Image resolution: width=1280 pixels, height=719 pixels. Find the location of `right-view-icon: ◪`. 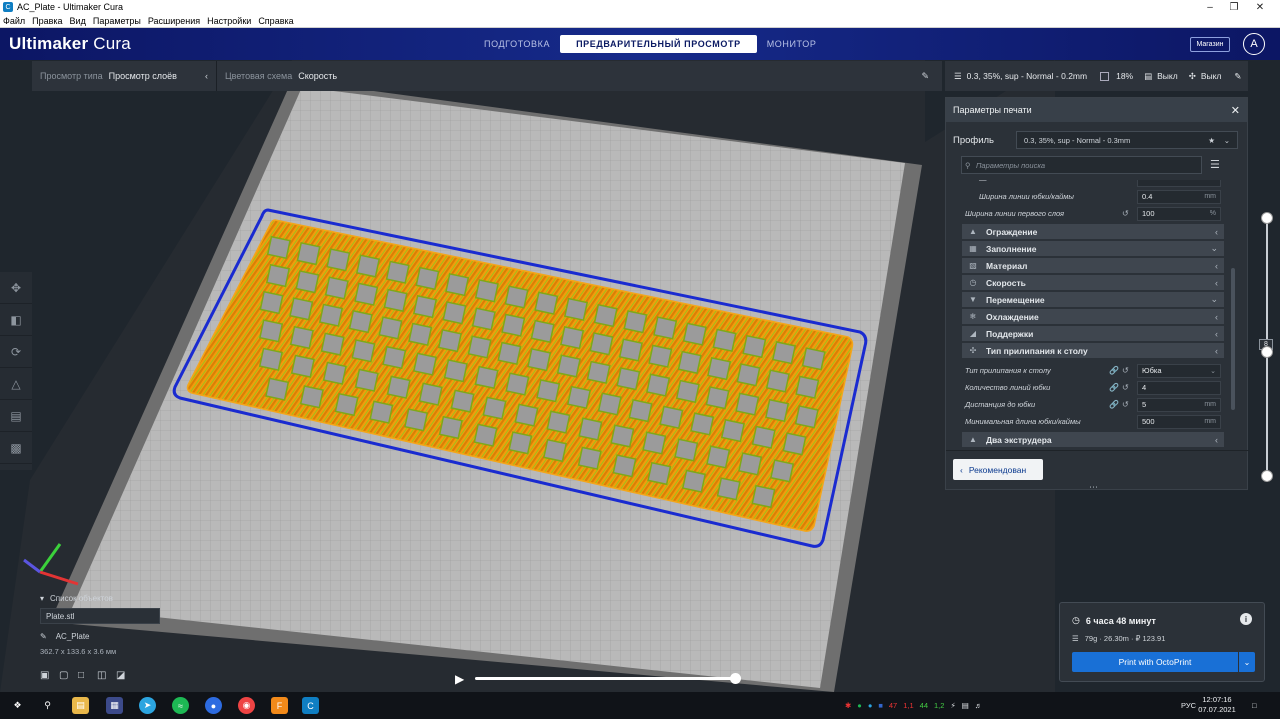

right-view-icon: ◪ is located at coordinates (121, 675).